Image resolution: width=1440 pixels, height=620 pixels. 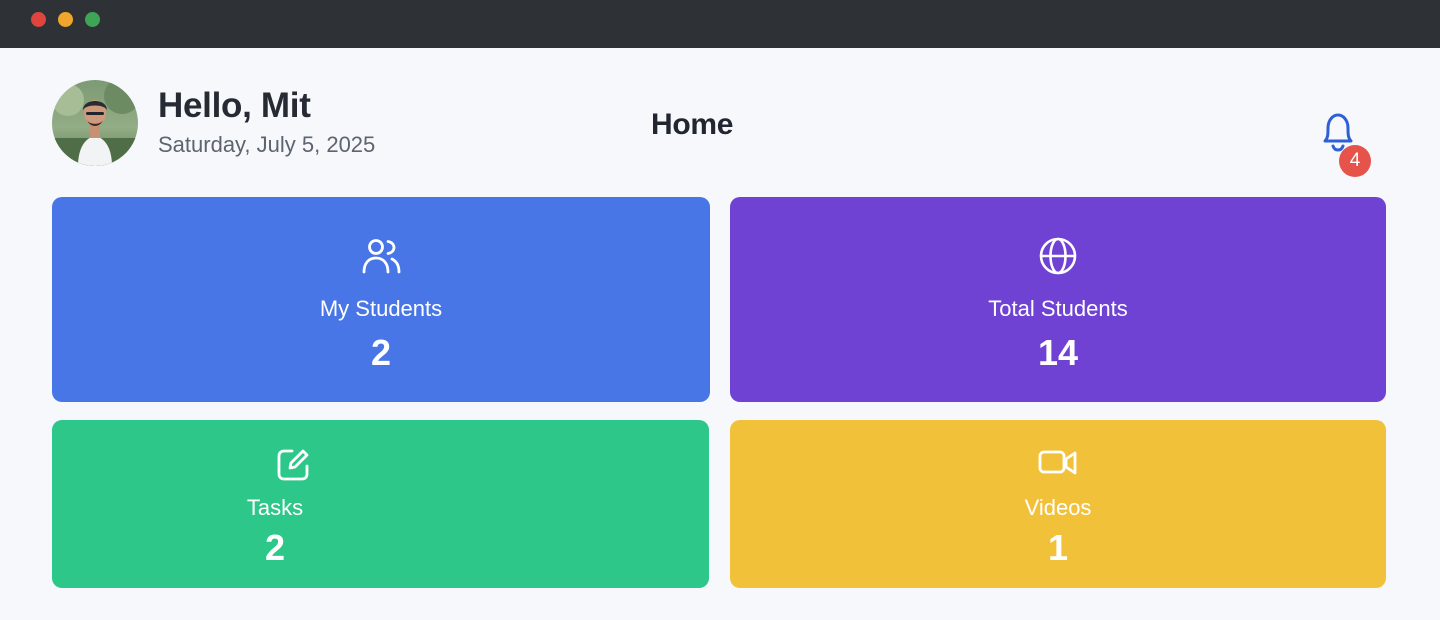 I want to click on page-title: Home, so click(x=692, y=124).